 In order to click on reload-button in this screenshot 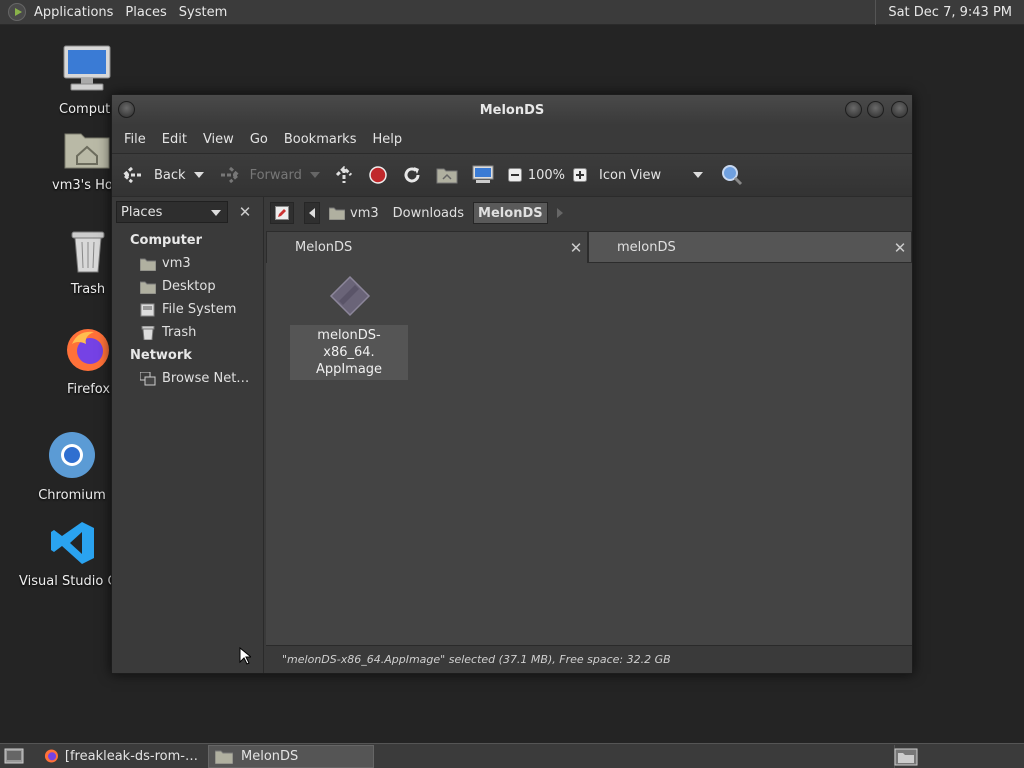, I will do `click(412, 175)`.